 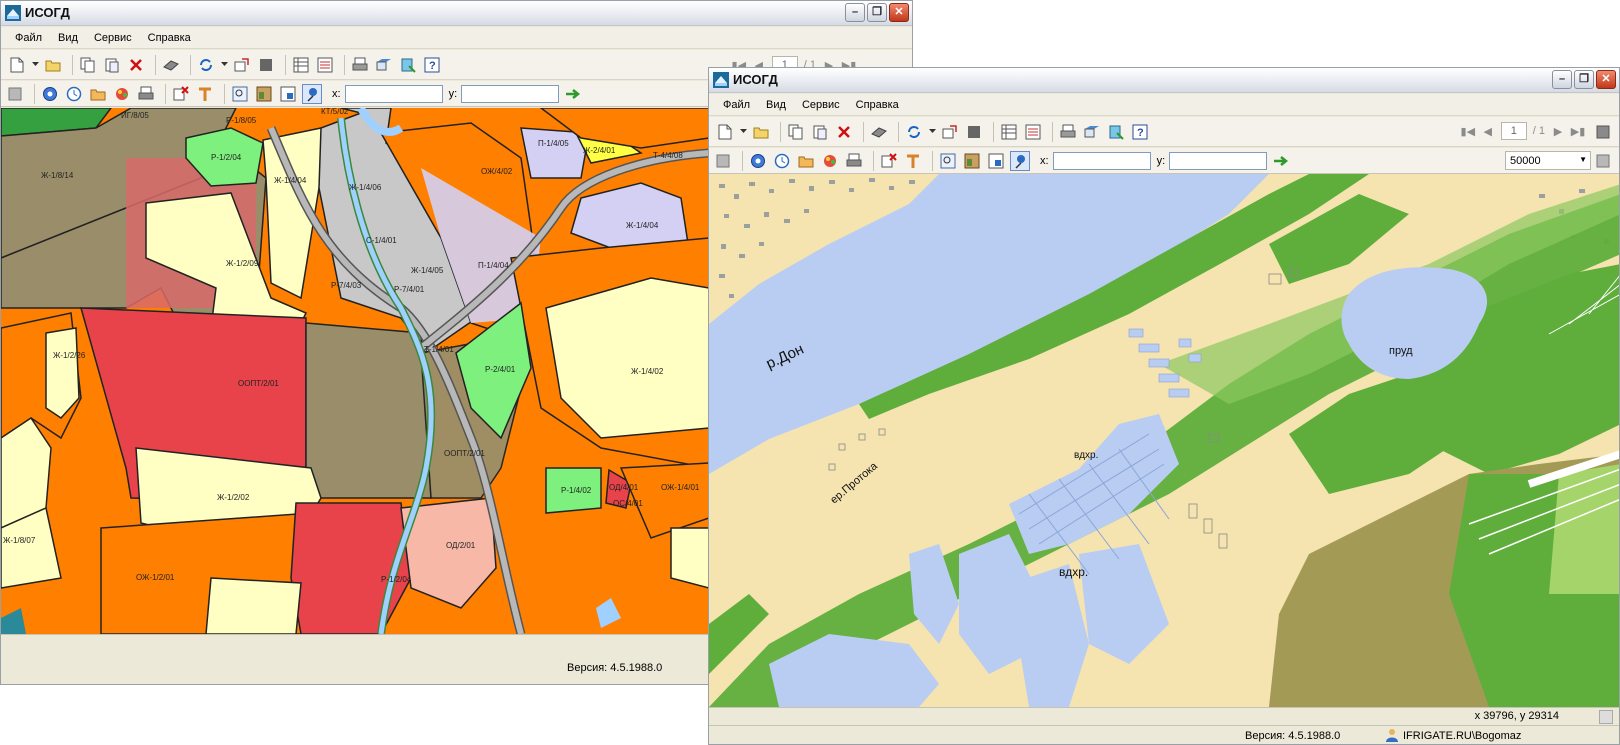 I want to click on zone-label: Ж-1/8/14, so click(x=57, y=175).